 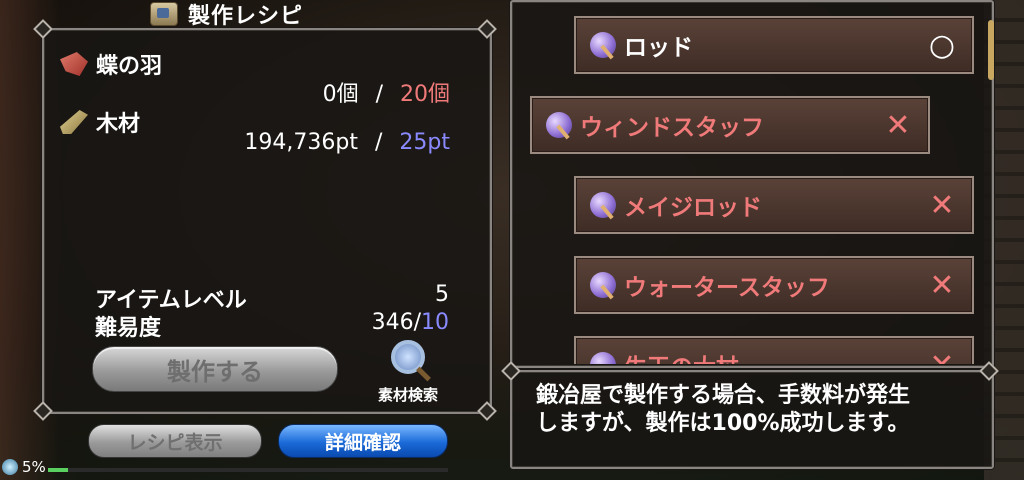 I want to click on difficulty-value: 346/10, so click(x=410, y=322).